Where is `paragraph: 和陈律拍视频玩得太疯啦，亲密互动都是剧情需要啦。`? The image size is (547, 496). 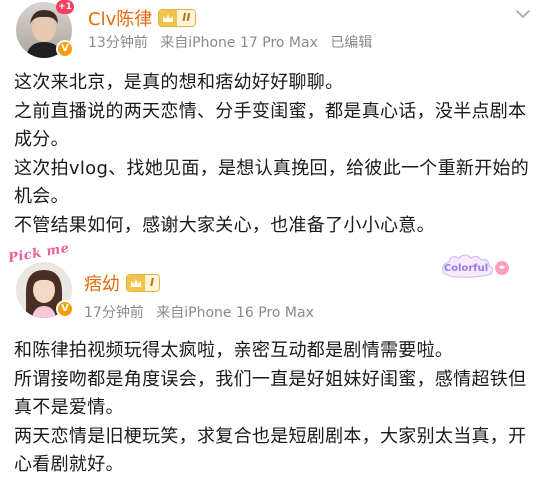 paragraph: 和陈律拍视频玩得太疯啦，亲密互动都是剧情需要啦。 is located at coordinates (234, 350).